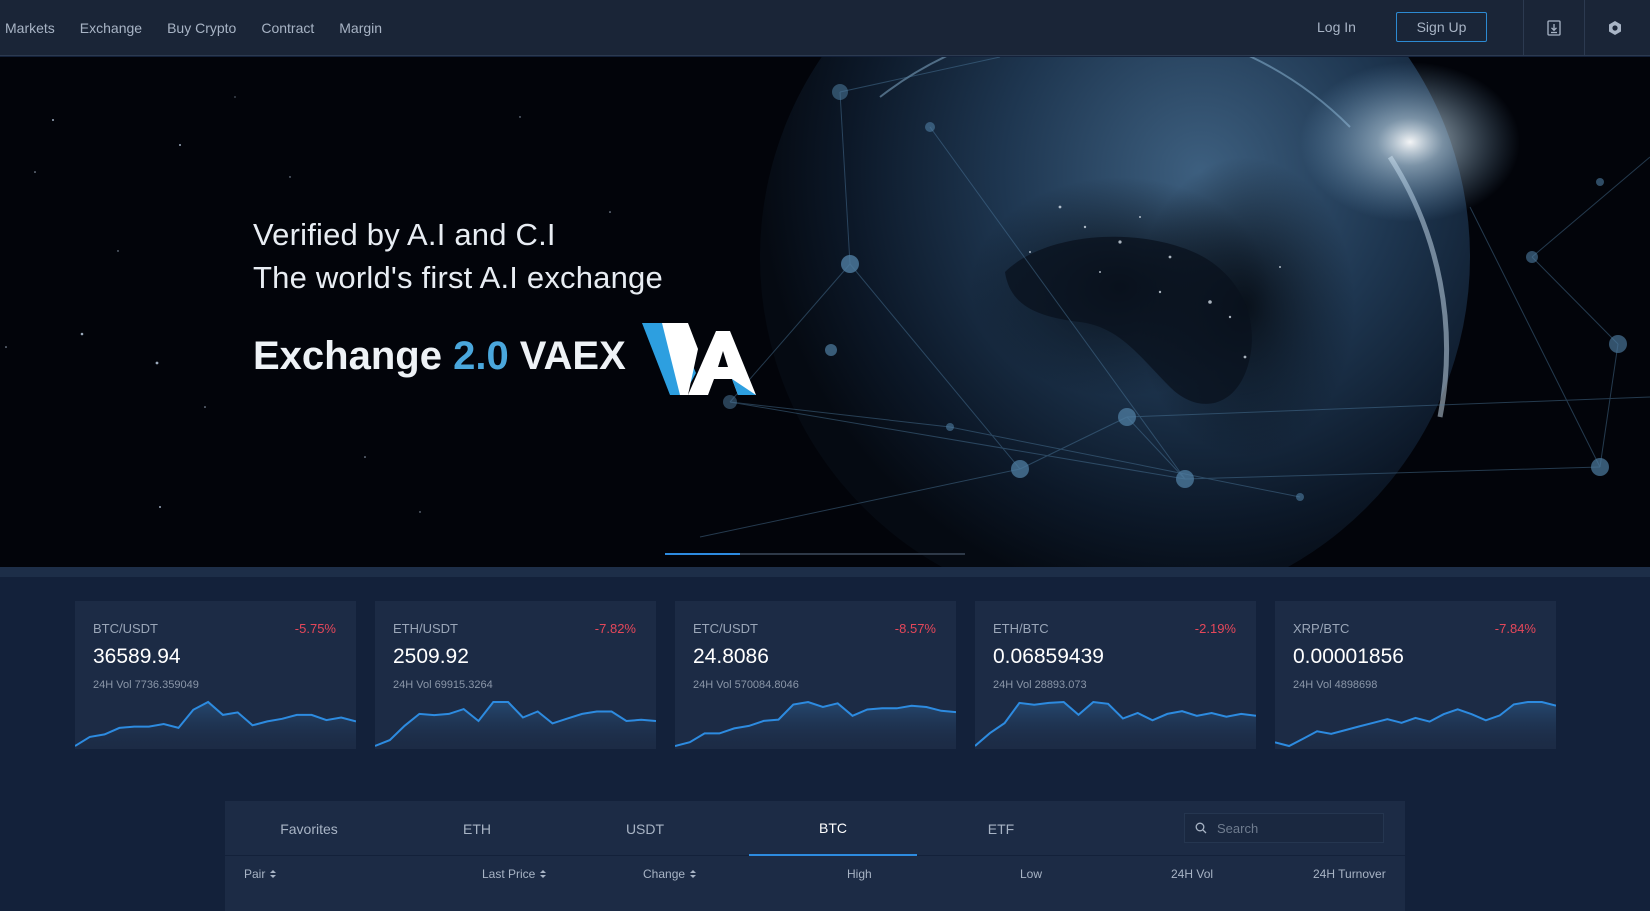 Image resolution: width=1650 pixels, height=911 pixels. What do you see at coordinates (1021, 628) in the screenshot?
I see `ticker-pair: ETH/BTC` at bounding box center [1021, 628].